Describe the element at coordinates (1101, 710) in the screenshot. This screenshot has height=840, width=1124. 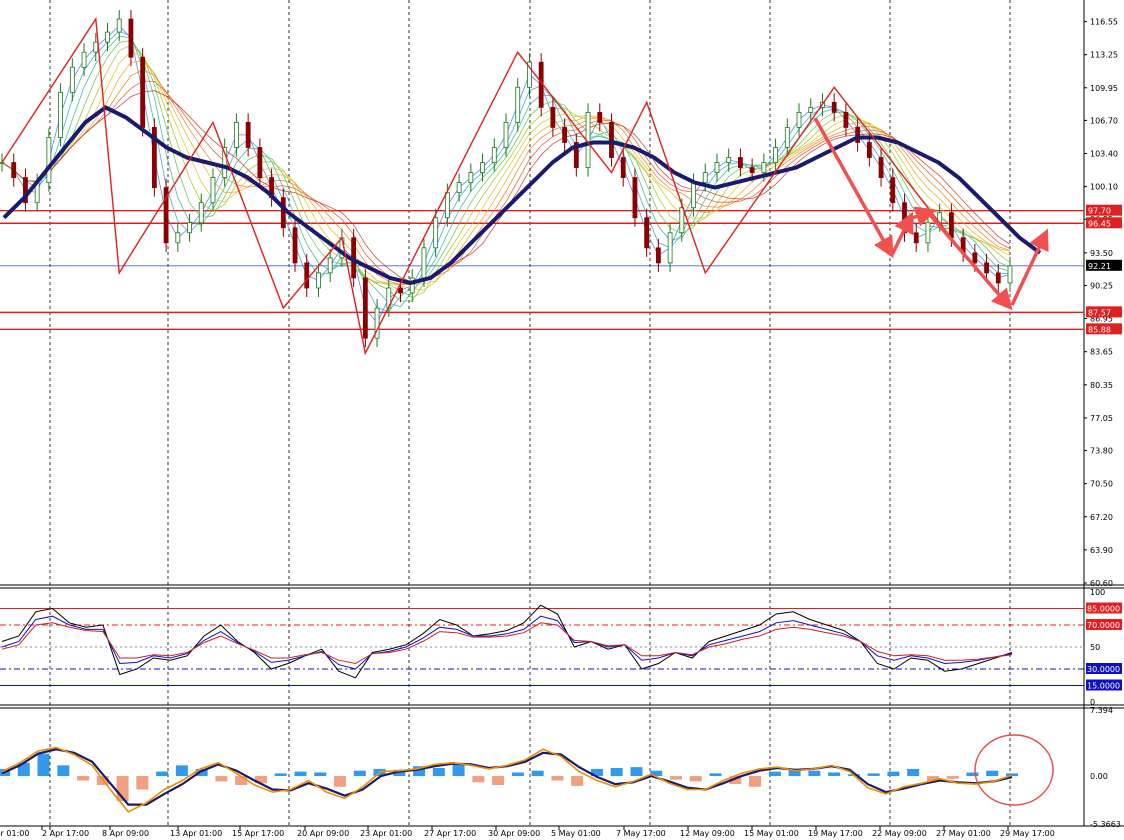
I see `macd-tick-label: 7.394` at that location.